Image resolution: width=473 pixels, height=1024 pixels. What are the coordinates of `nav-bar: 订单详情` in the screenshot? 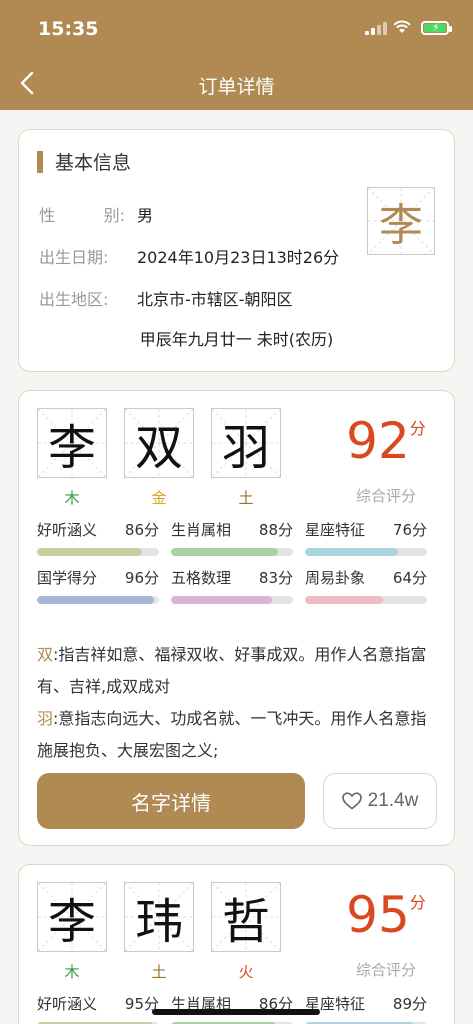 It's located at (236, 83).